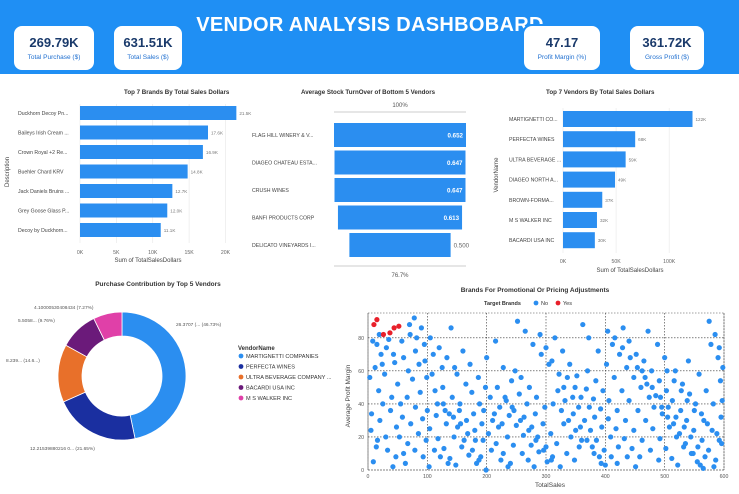  What do you see at coordinates (148, 261) in the screenshot?
I see `brands-chart-xlabel: Sum of TotalSalesDollars` at bounding box center [148, 261].